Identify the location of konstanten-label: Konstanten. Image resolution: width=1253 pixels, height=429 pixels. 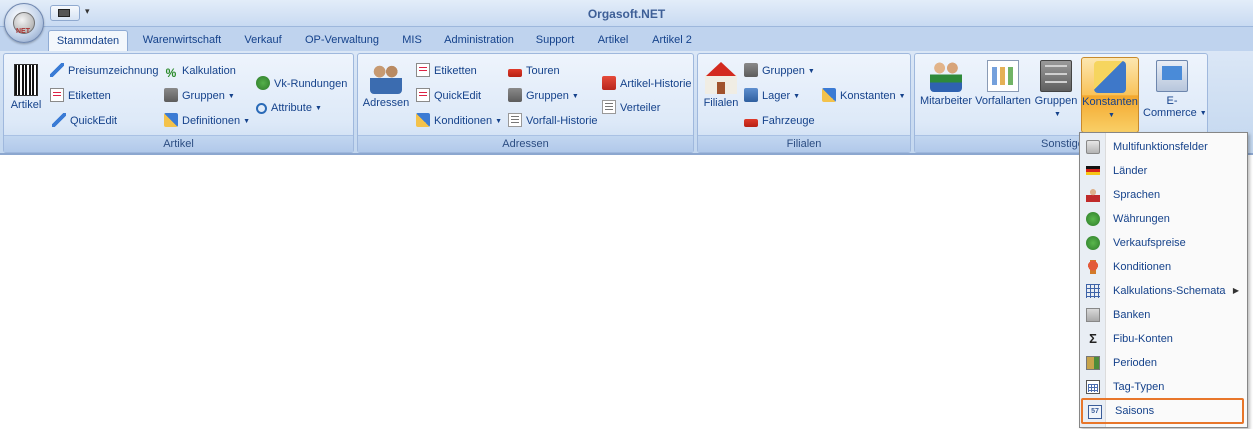
(1110, 102).